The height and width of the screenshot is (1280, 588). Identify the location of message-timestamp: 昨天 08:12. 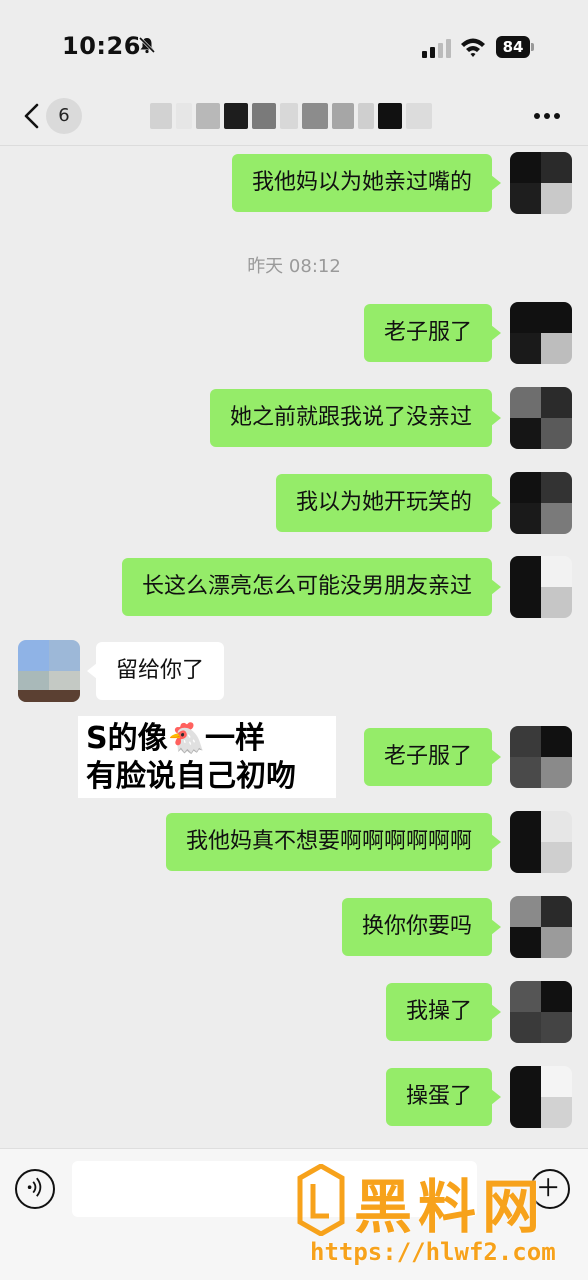
(294, 266).